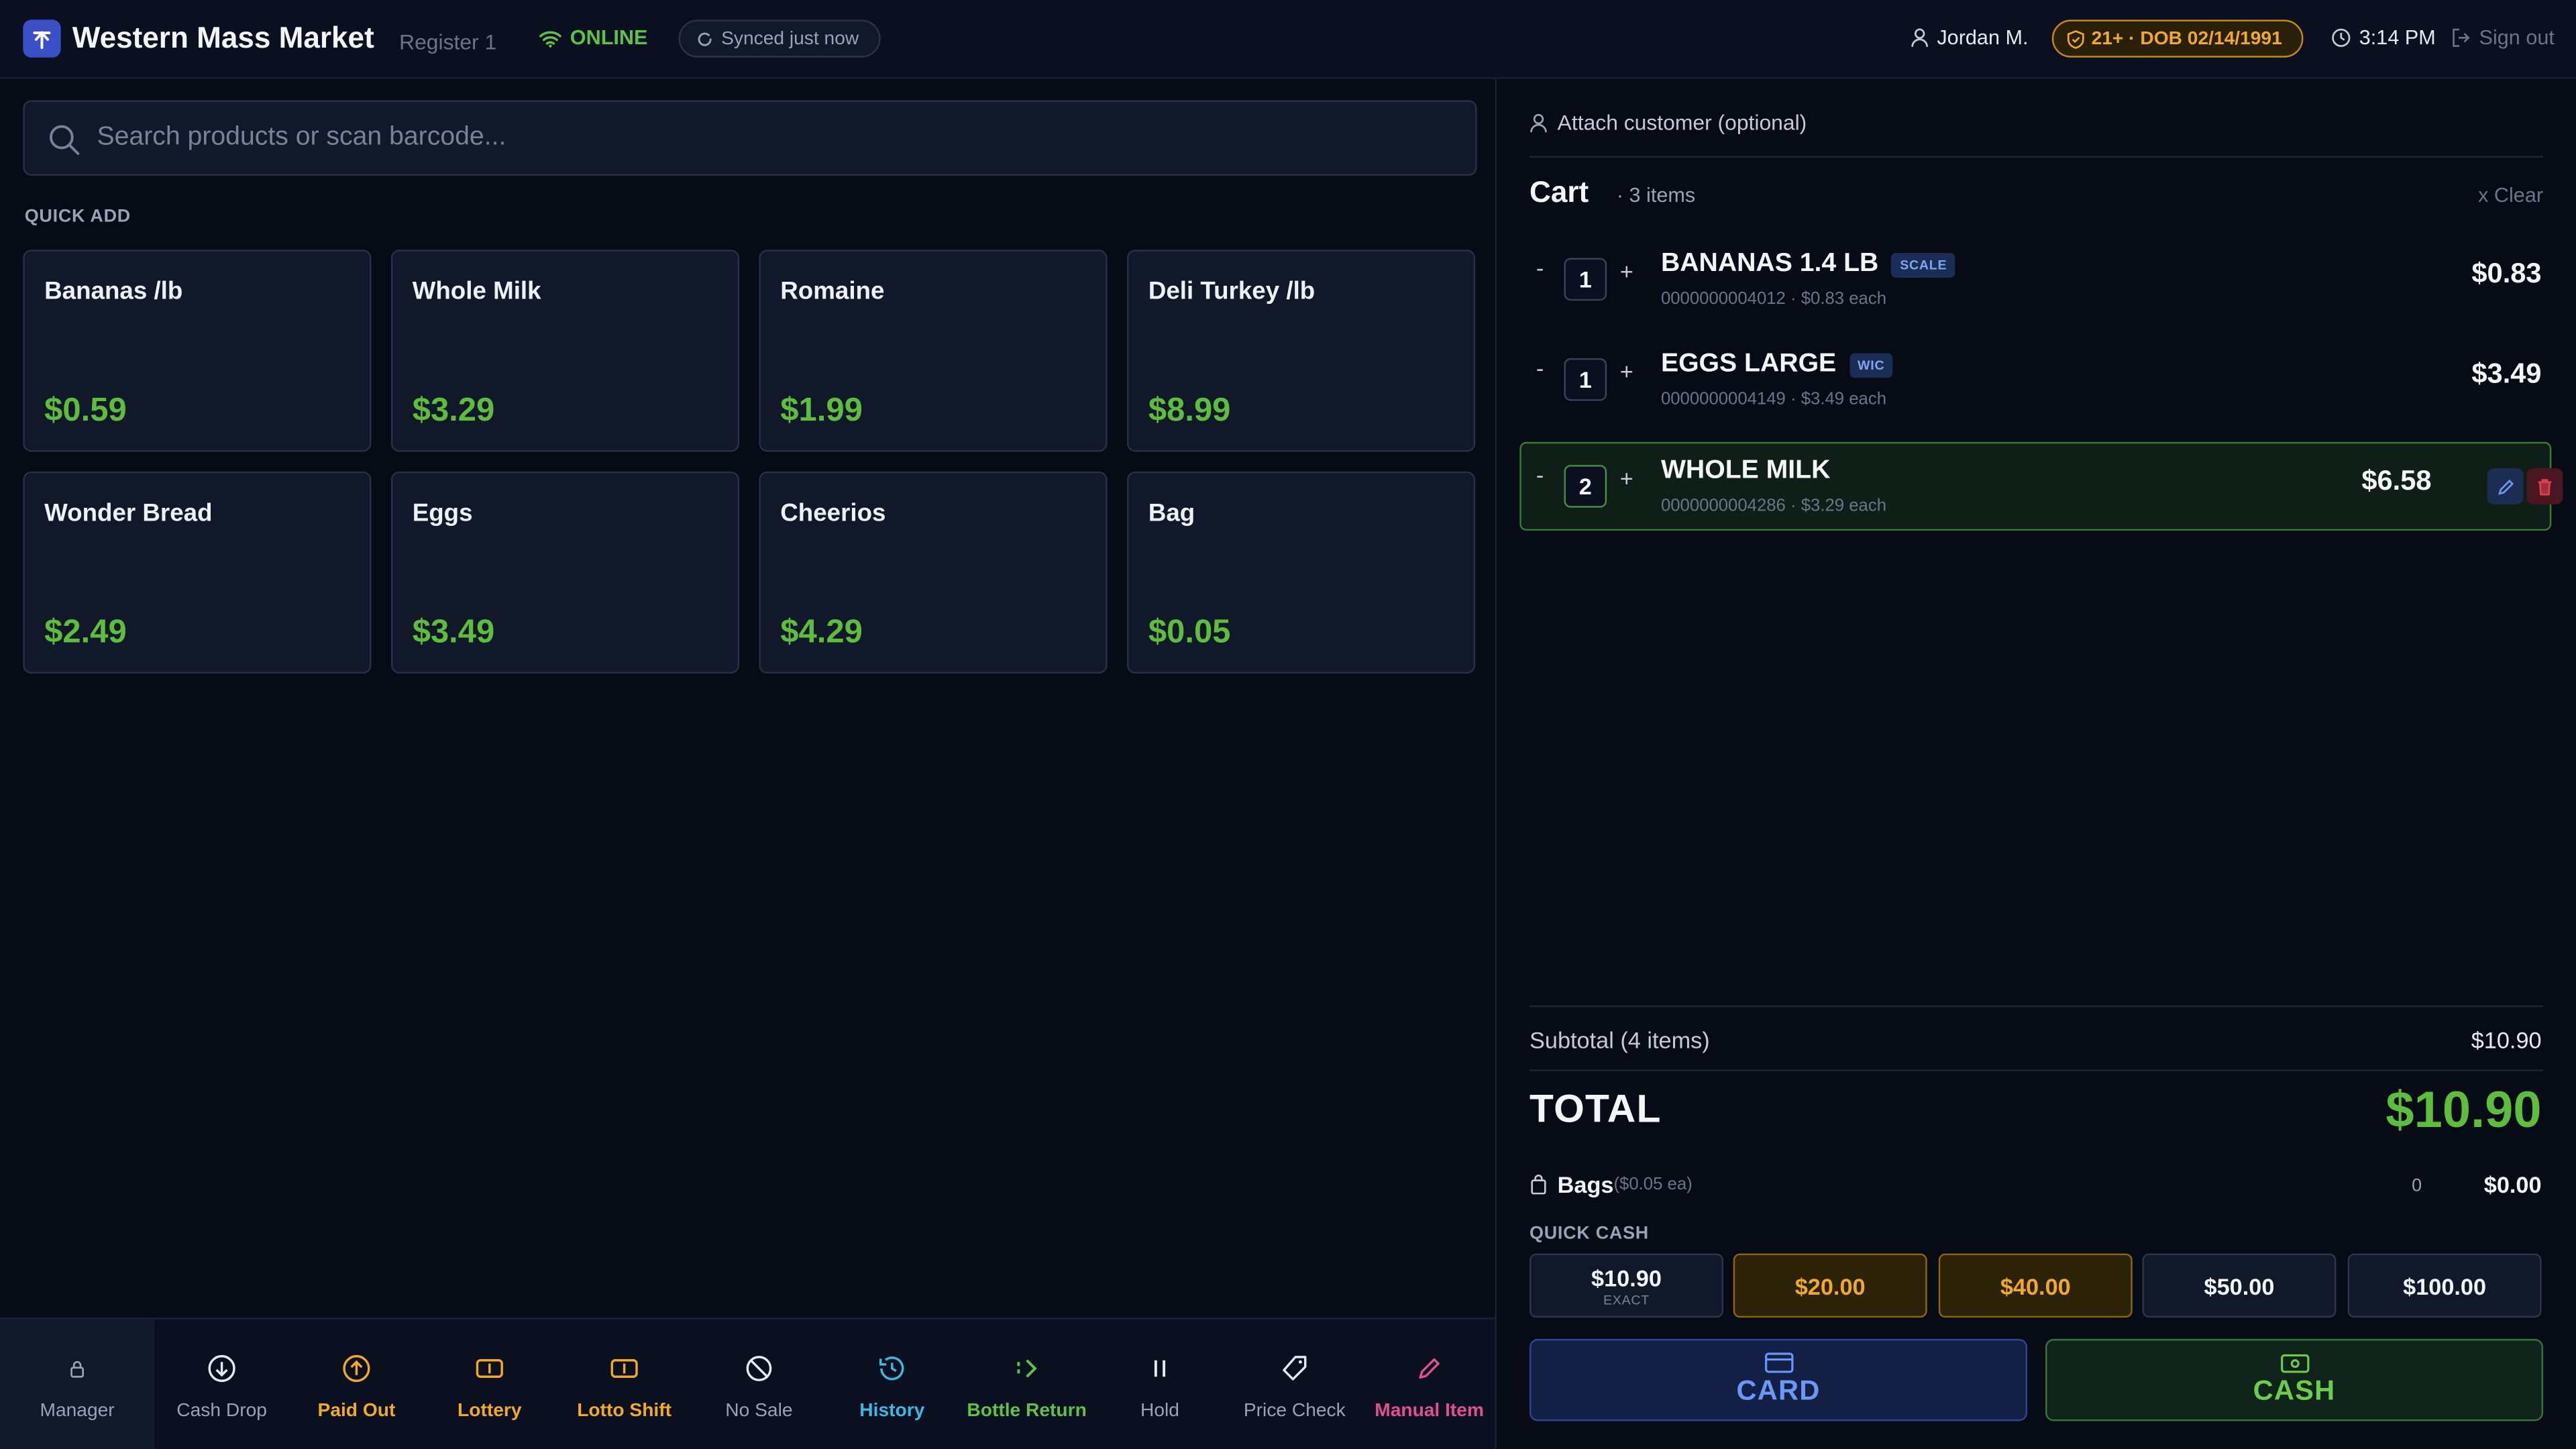  I want to click on item-name-line: EGGS LARGE WIC, so click(1777, 365).